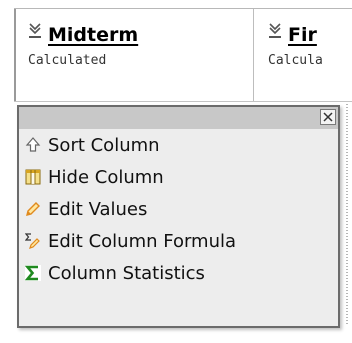 The height and width of the screenshot is (343, 352). I want to click on close-icon, so click(328, 117).